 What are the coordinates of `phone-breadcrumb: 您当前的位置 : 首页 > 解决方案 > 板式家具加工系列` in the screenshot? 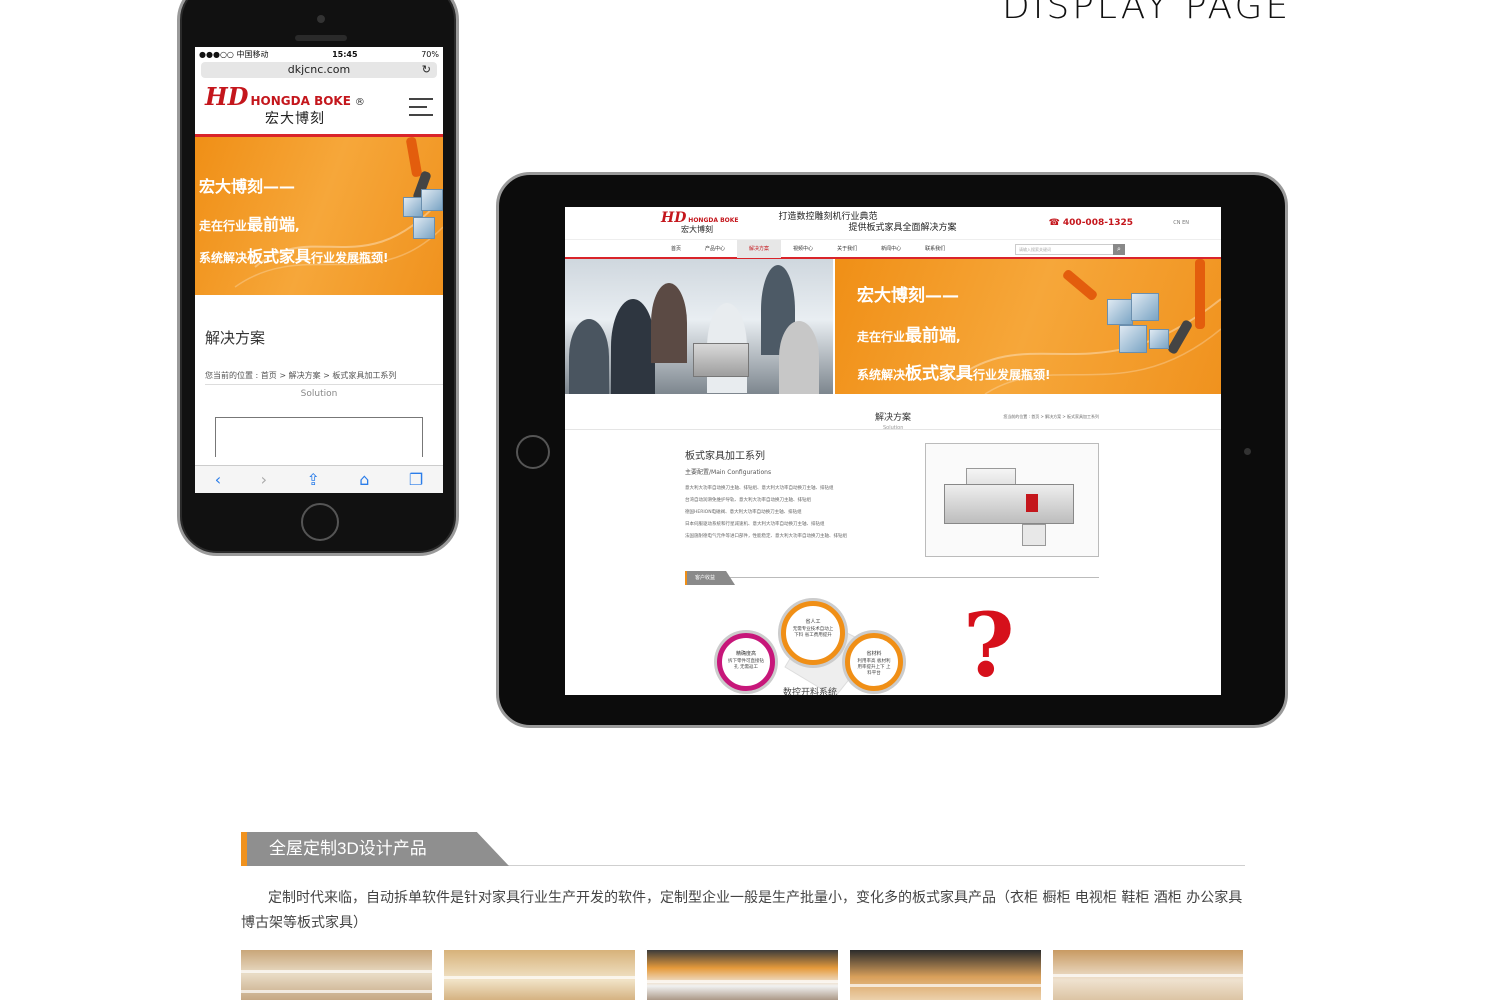 It's located at (324, 377).